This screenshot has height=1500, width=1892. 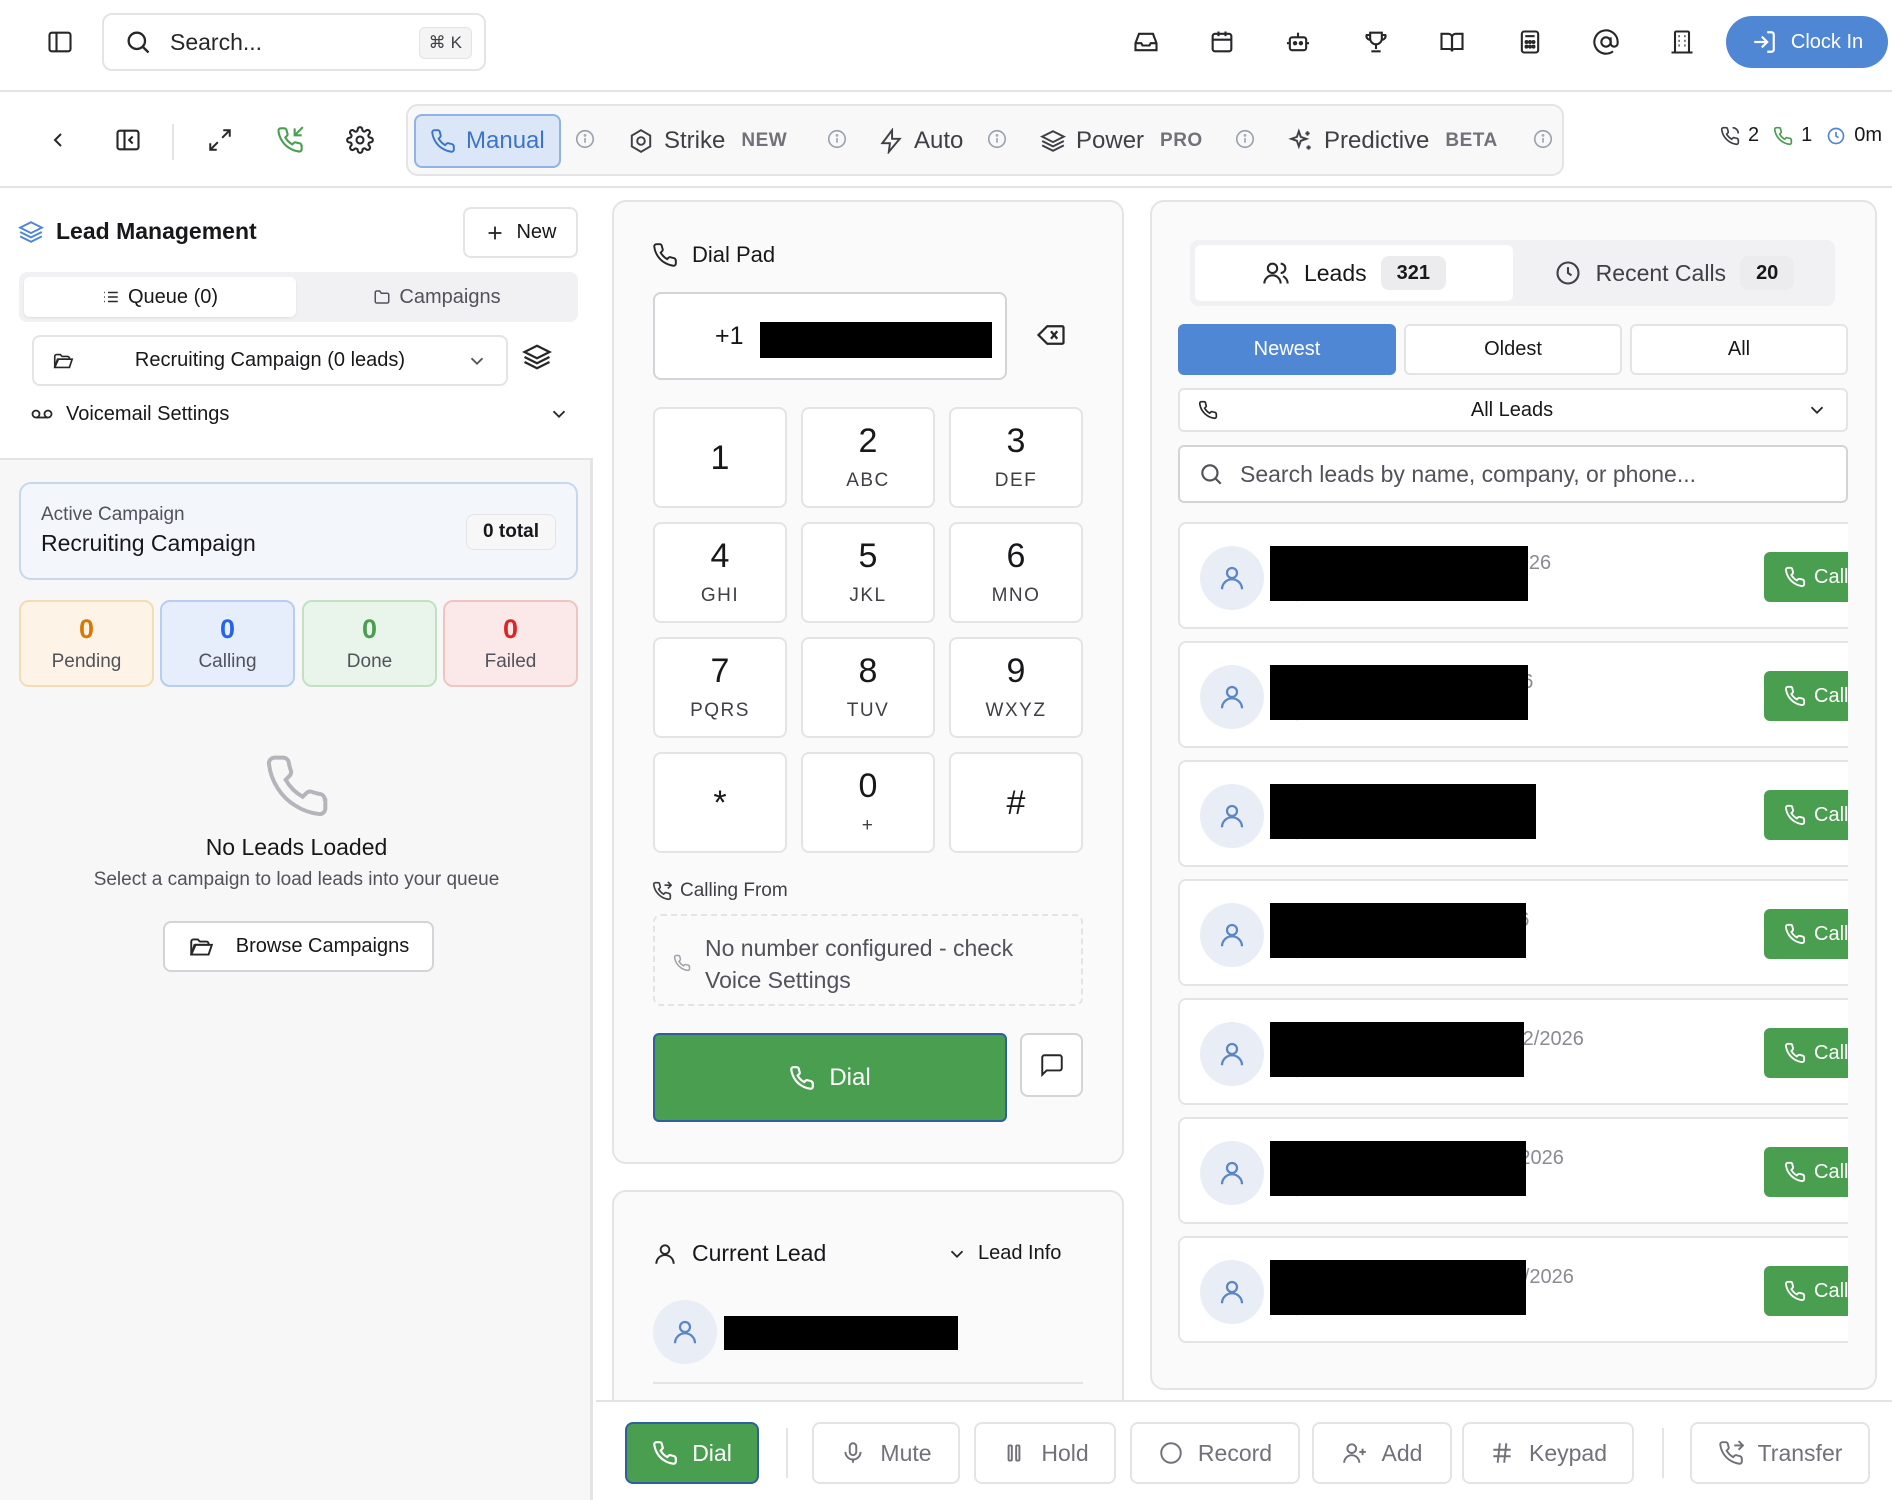 I want to click on key-1: 1, so click(x=720, y=457).